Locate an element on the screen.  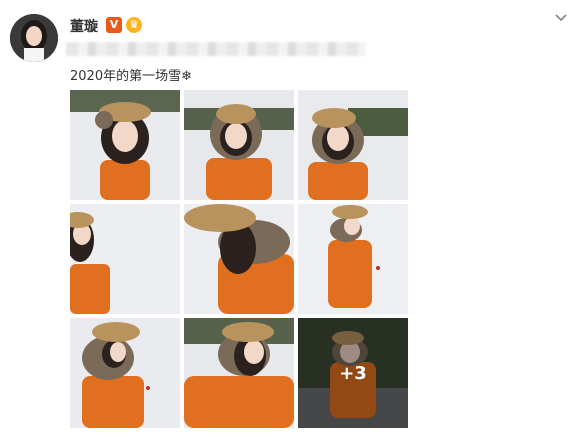
photo-3-image is located at coordinates (353, 145).